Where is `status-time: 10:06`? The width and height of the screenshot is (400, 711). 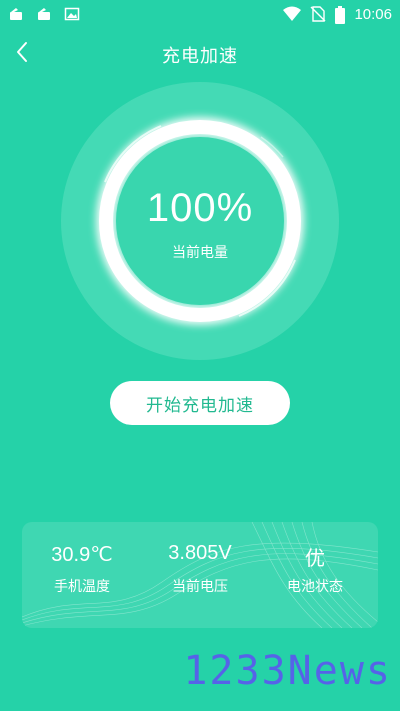 status-time: 10:06 is located at coordinates (373, 14).